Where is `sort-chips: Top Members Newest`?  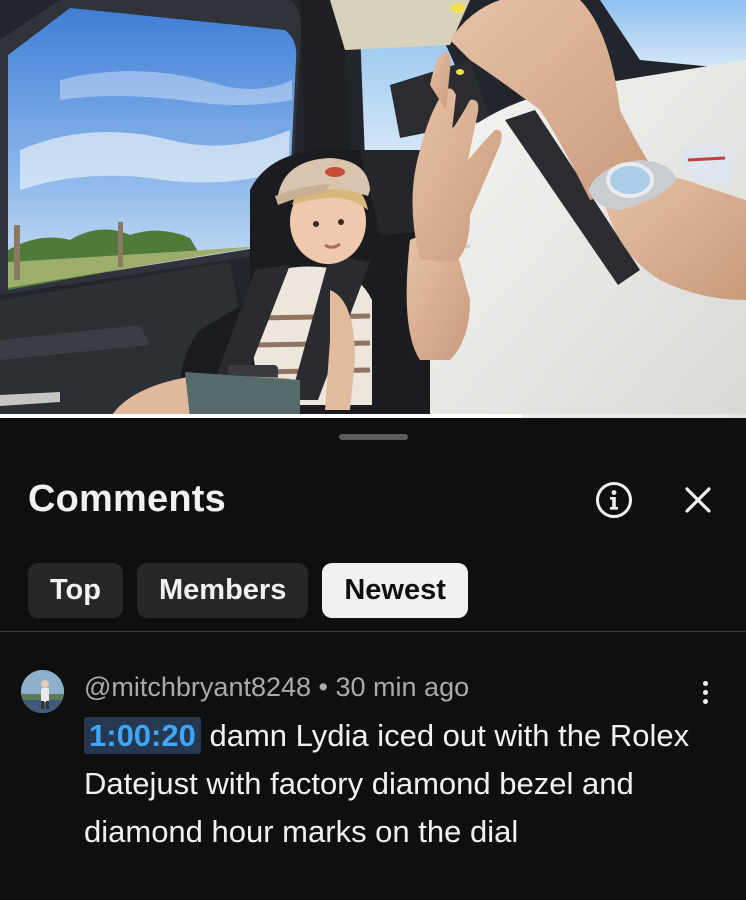 sort-chips: Top Members Newest is located at coordinates (248, 590).